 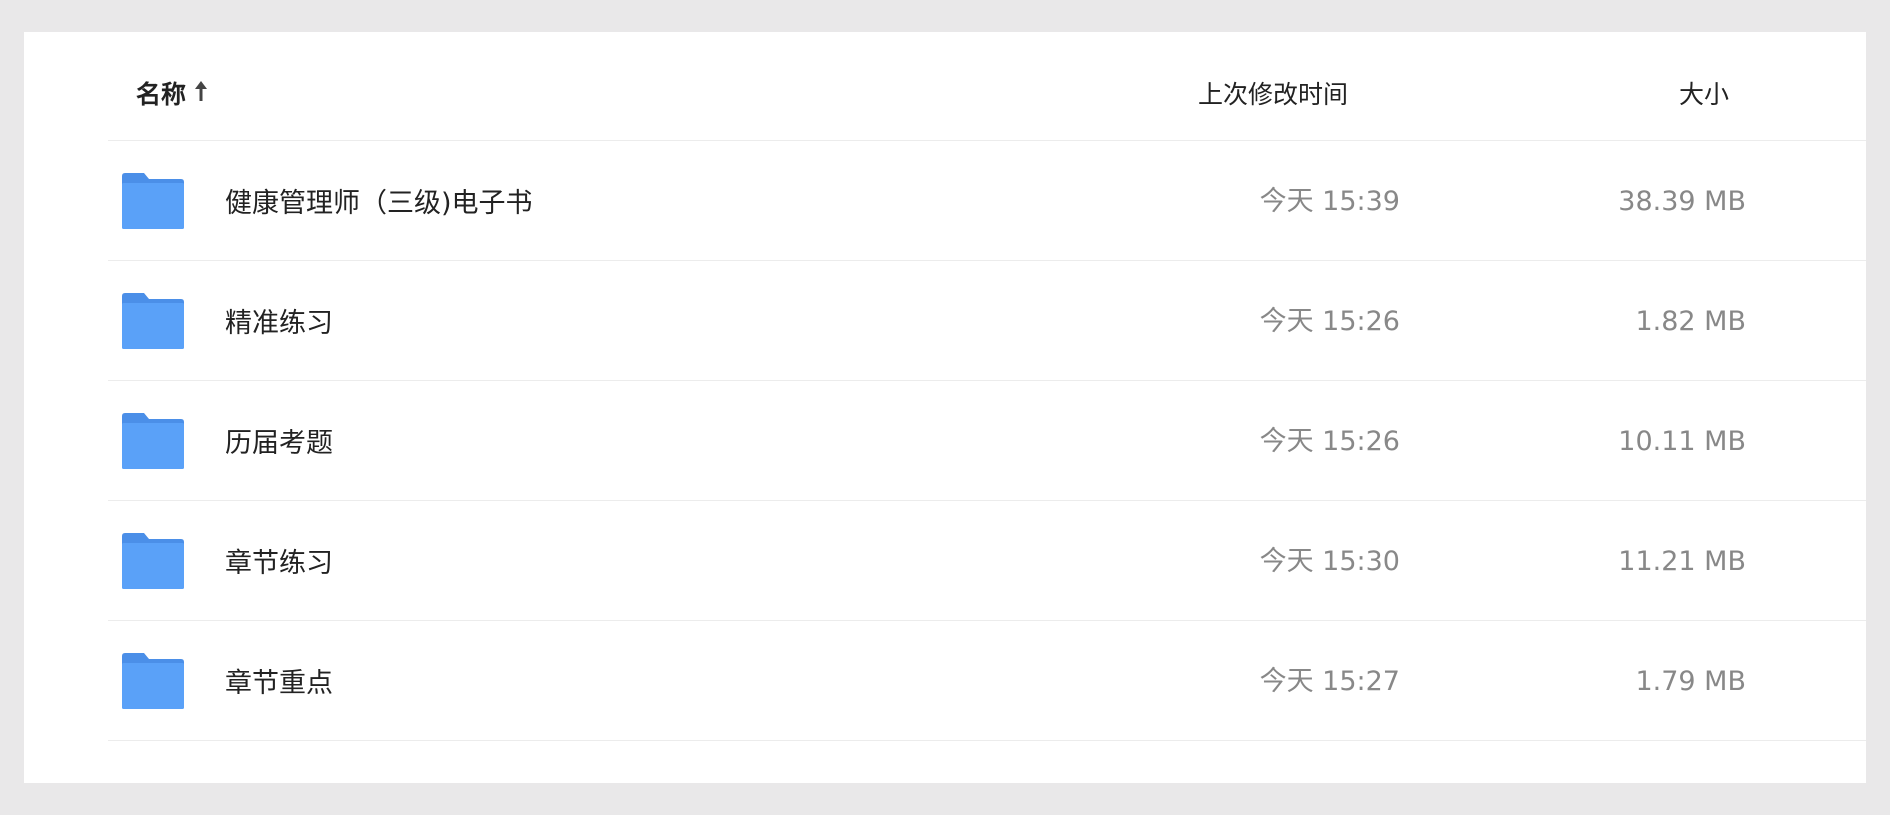 What do you see at coordinates (1329, 201) in the screenshot?
I see `file-modified-time: 今天 15:39` at bounding box center [1329, 201].